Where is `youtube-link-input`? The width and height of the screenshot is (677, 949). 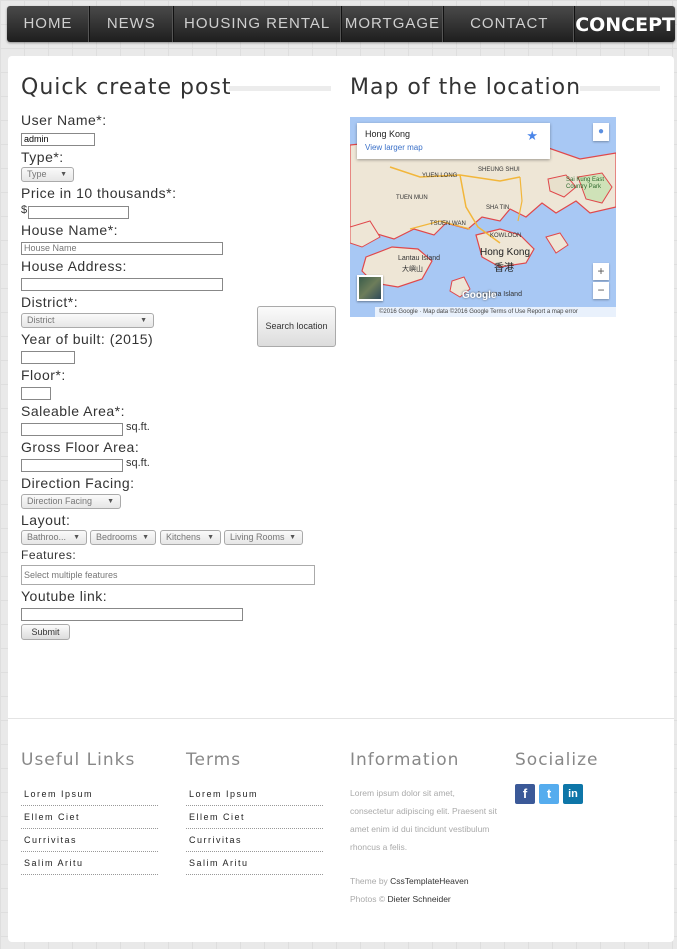 youtube-link-input is located at coordinates (132, 614).